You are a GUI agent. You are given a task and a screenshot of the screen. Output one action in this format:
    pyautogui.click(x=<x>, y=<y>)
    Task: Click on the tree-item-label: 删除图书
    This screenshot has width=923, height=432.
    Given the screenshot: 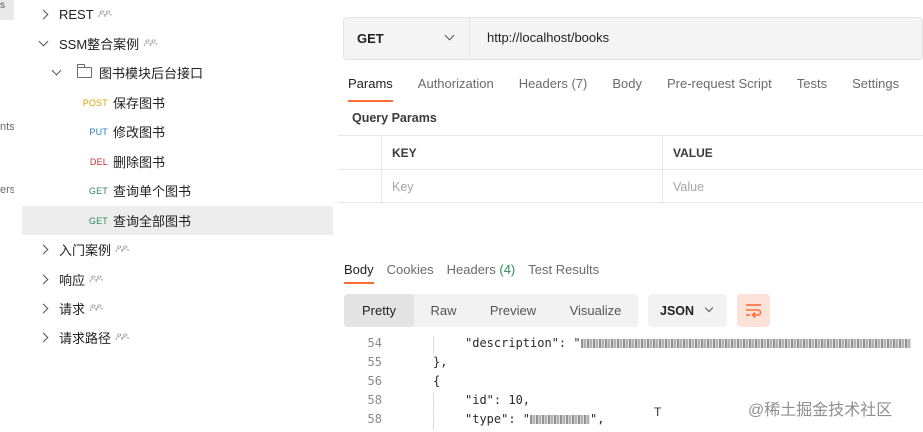 What is the action you would take?
    pyautogui.click(x=139, y=162)
    